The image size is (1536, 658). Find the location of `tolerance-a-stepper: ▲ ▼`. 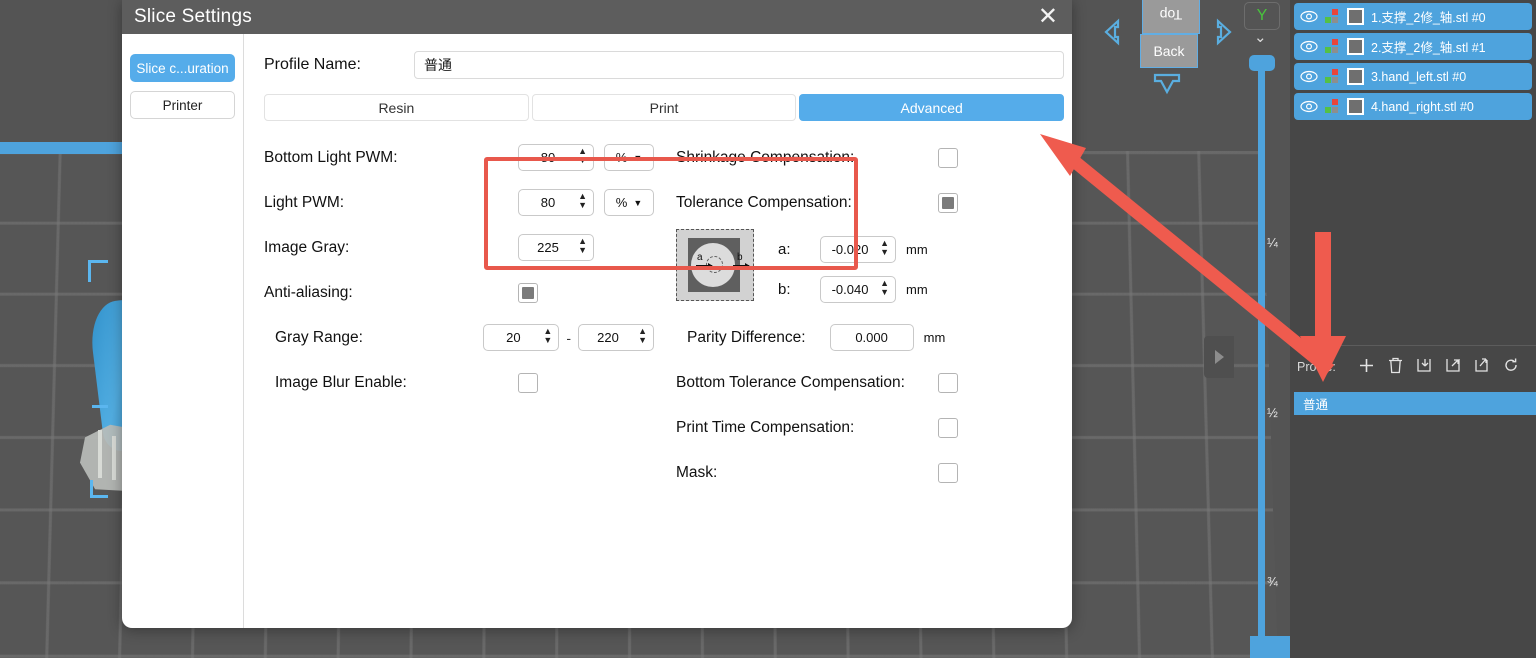

tolerance-a-stepper: ▲ ▼ is located at coordinates (858, 249).